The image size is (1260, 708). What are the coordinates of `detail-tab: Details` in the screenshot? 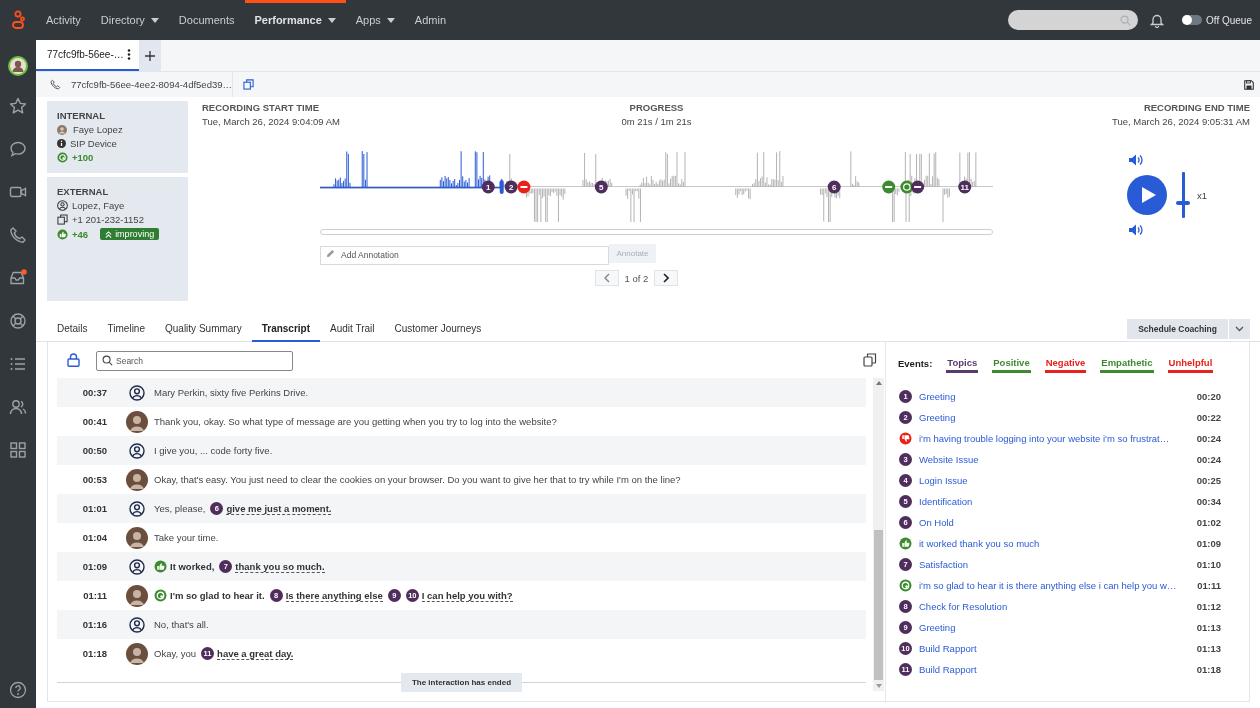 It's located at (72, 332).